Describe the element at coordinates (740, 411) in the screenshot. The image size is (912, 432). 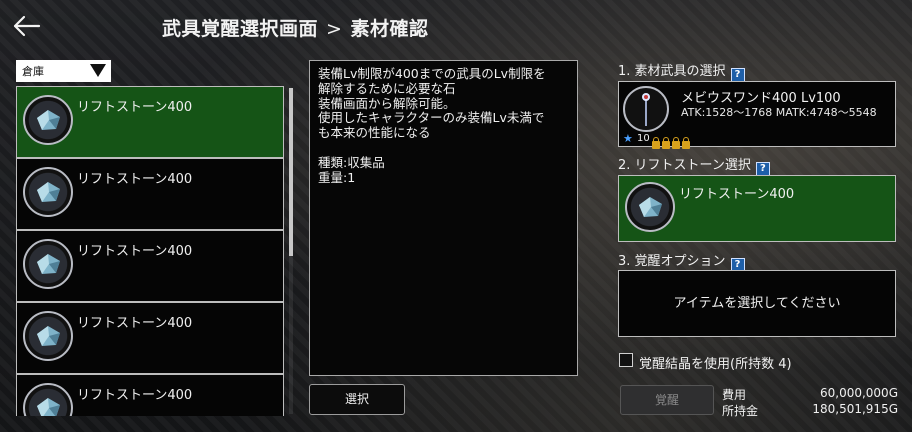
I see `money-label: 所持金` at that location.